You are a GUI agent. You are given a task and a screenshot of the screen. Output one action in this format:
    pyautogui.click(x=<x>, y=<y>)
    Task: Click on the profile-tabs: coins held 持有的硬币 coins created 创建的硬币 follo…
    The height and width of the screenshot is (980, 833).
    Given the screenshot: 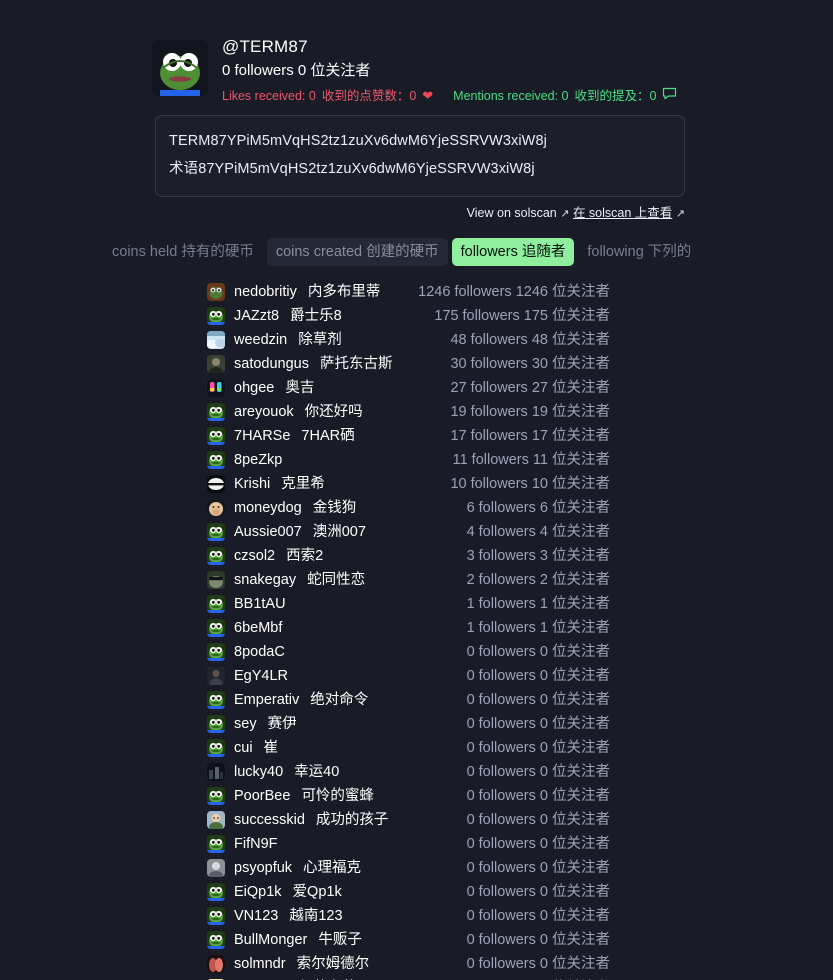 What is the action you would take?
    pyautogui.click(x=416, y=244)
    